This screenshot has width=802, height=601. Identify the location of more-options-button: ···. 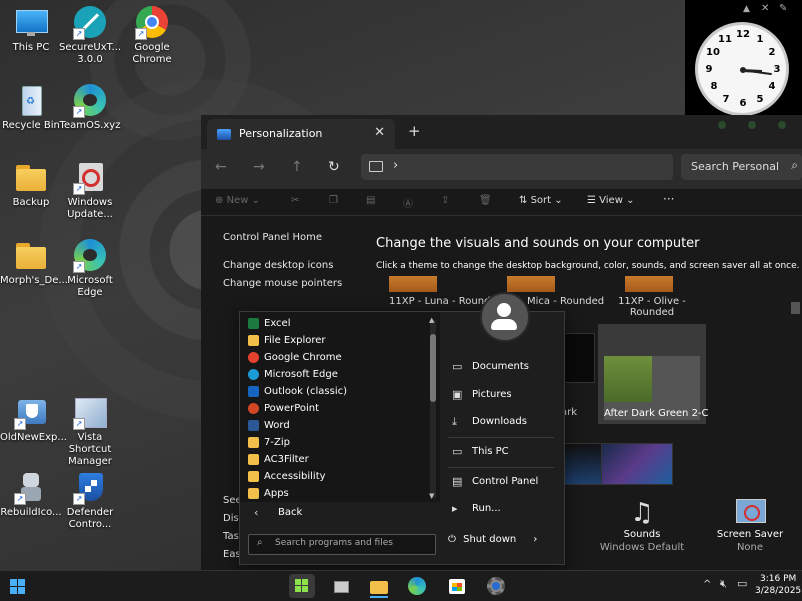
(668, 199).